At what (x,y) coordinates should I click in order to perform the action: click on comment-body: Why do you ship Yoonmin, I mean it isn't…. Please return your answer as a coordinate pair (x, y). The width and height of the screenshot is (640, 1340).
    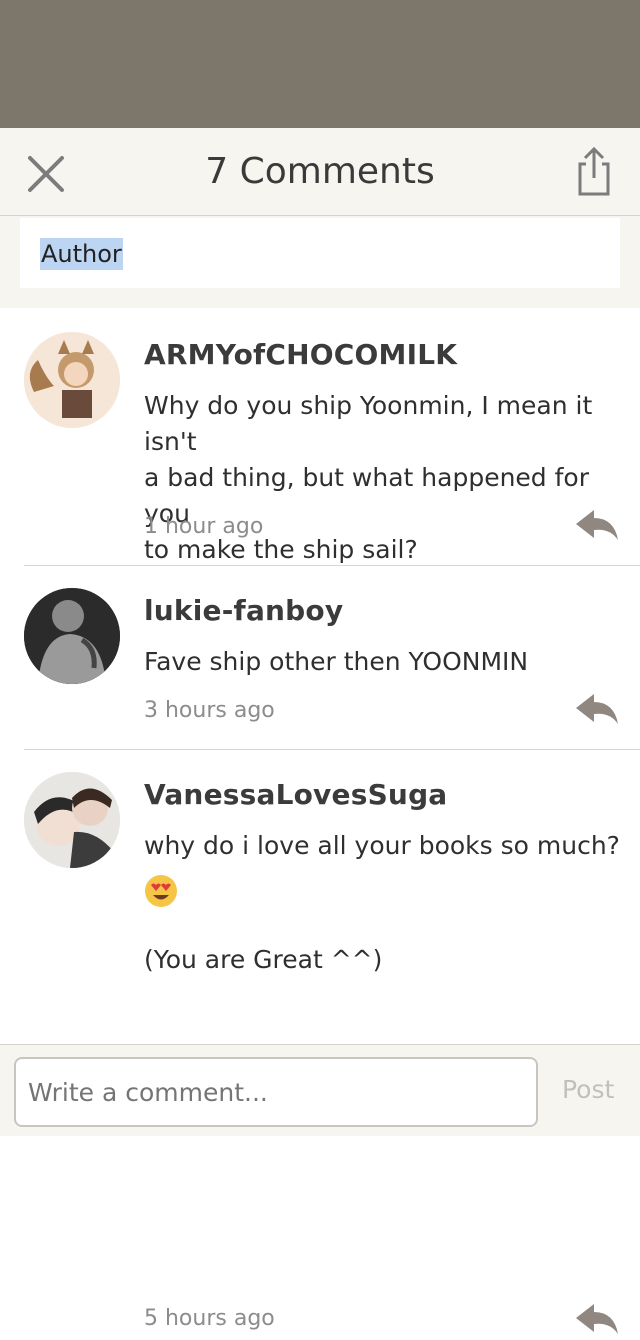
    Looking at the image, I should click on (382, 478).